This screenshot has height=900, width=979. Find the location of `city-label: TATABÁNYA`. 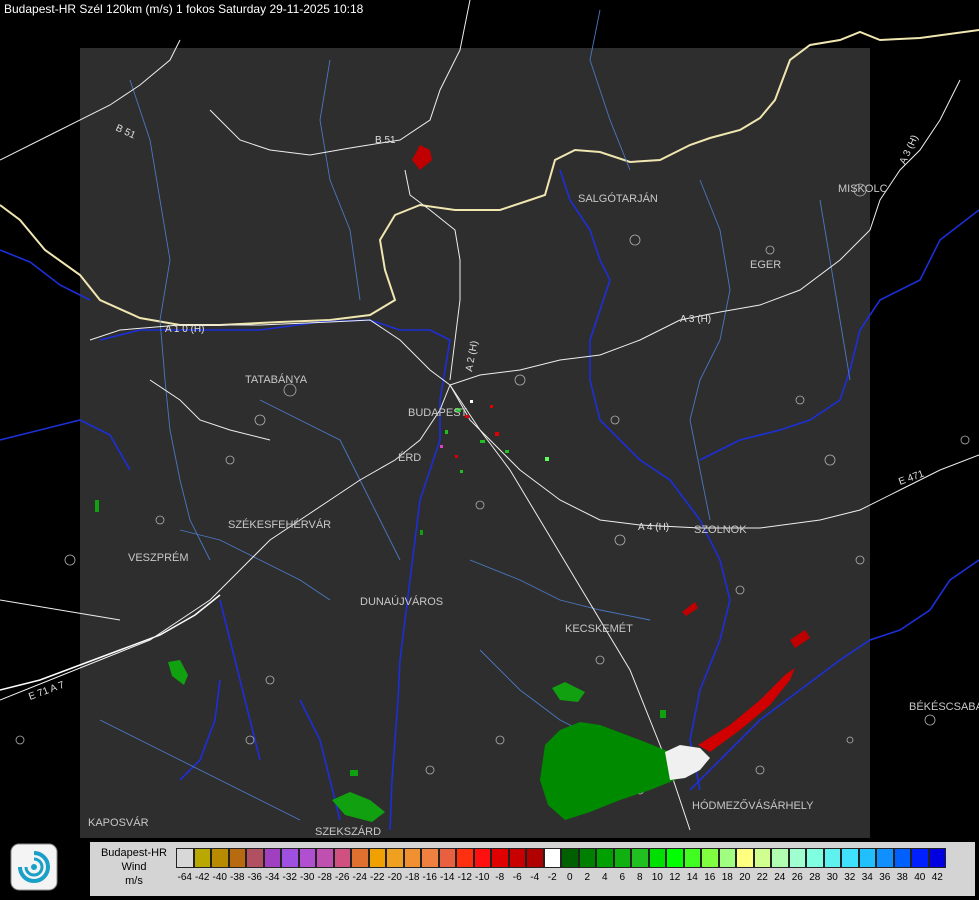

city-label: TATABÁNYA is located at coordinates (276, 379).